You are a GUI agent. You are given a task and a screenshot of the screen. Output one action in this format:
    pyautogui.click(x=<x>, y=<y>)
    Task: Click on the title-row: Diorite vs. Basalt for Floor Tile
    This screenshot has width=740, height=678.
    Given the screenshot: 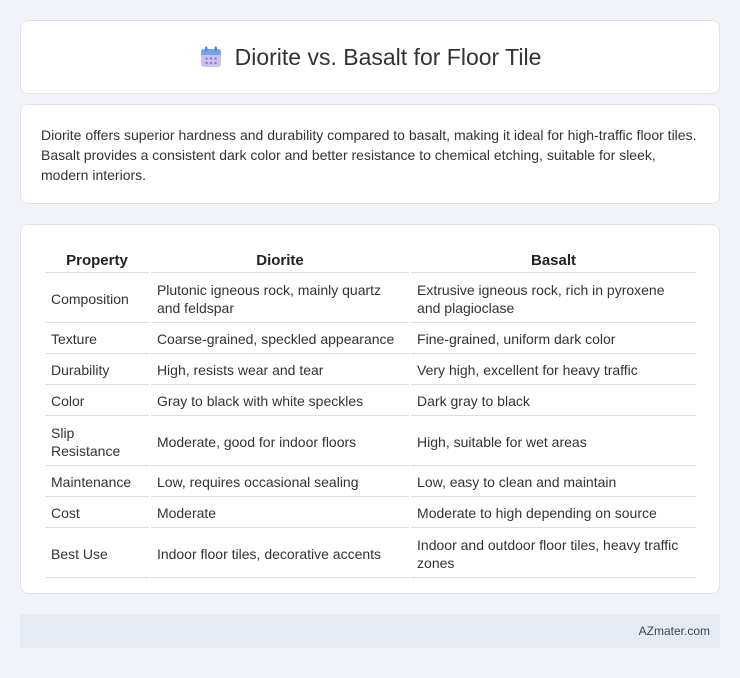 What is the action you would take?
    pyautogui.click(x=370, y=57)
    